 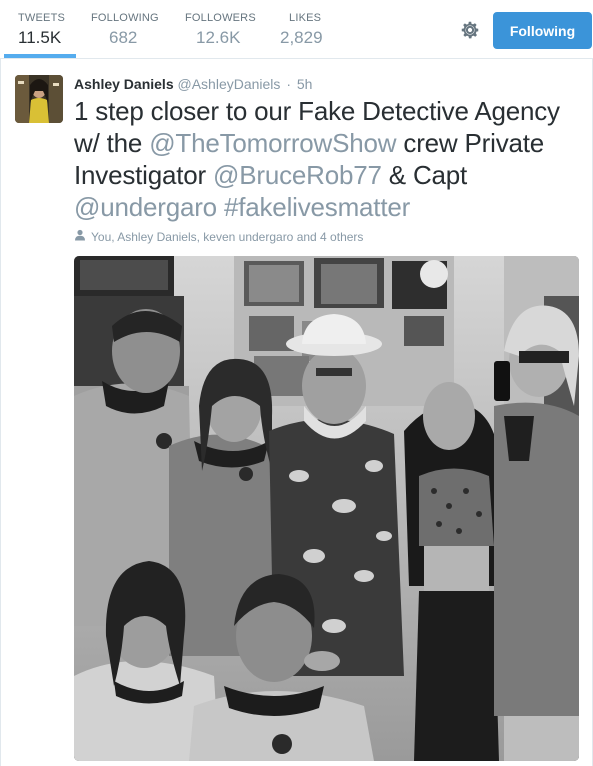 What do you see at coordinates (542, 30) in the screenshot?
I see `following-button: Following` at bounding box center [542, 30].